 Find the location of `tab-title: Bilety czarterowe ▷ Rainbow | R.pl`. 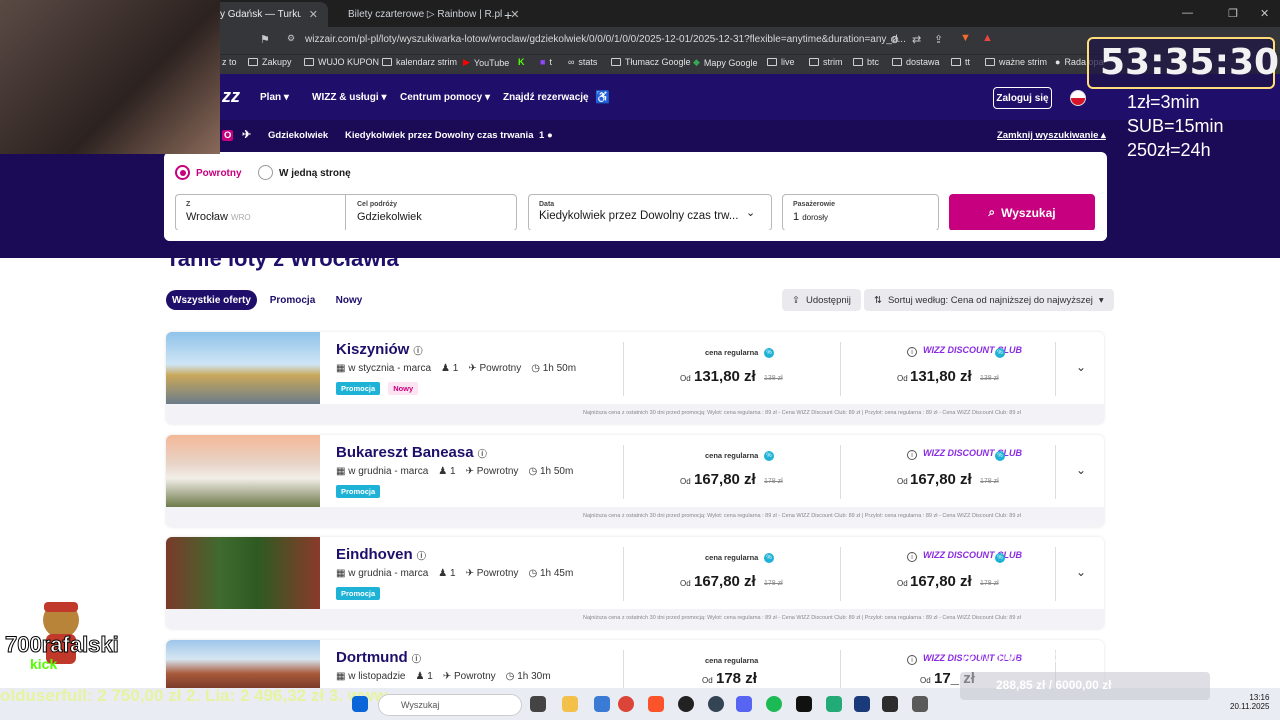

tab-title: Bilety czarterowe ▷ Rainbow | R.pl is located at coordinates (425, 14).